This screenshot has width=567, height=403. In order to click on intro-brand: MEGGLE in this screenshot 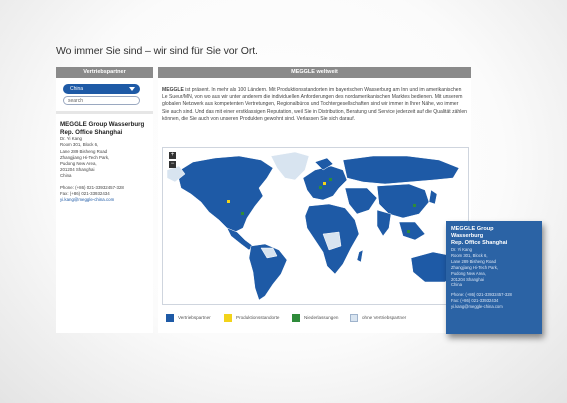, I will do `click(173, 90)`.